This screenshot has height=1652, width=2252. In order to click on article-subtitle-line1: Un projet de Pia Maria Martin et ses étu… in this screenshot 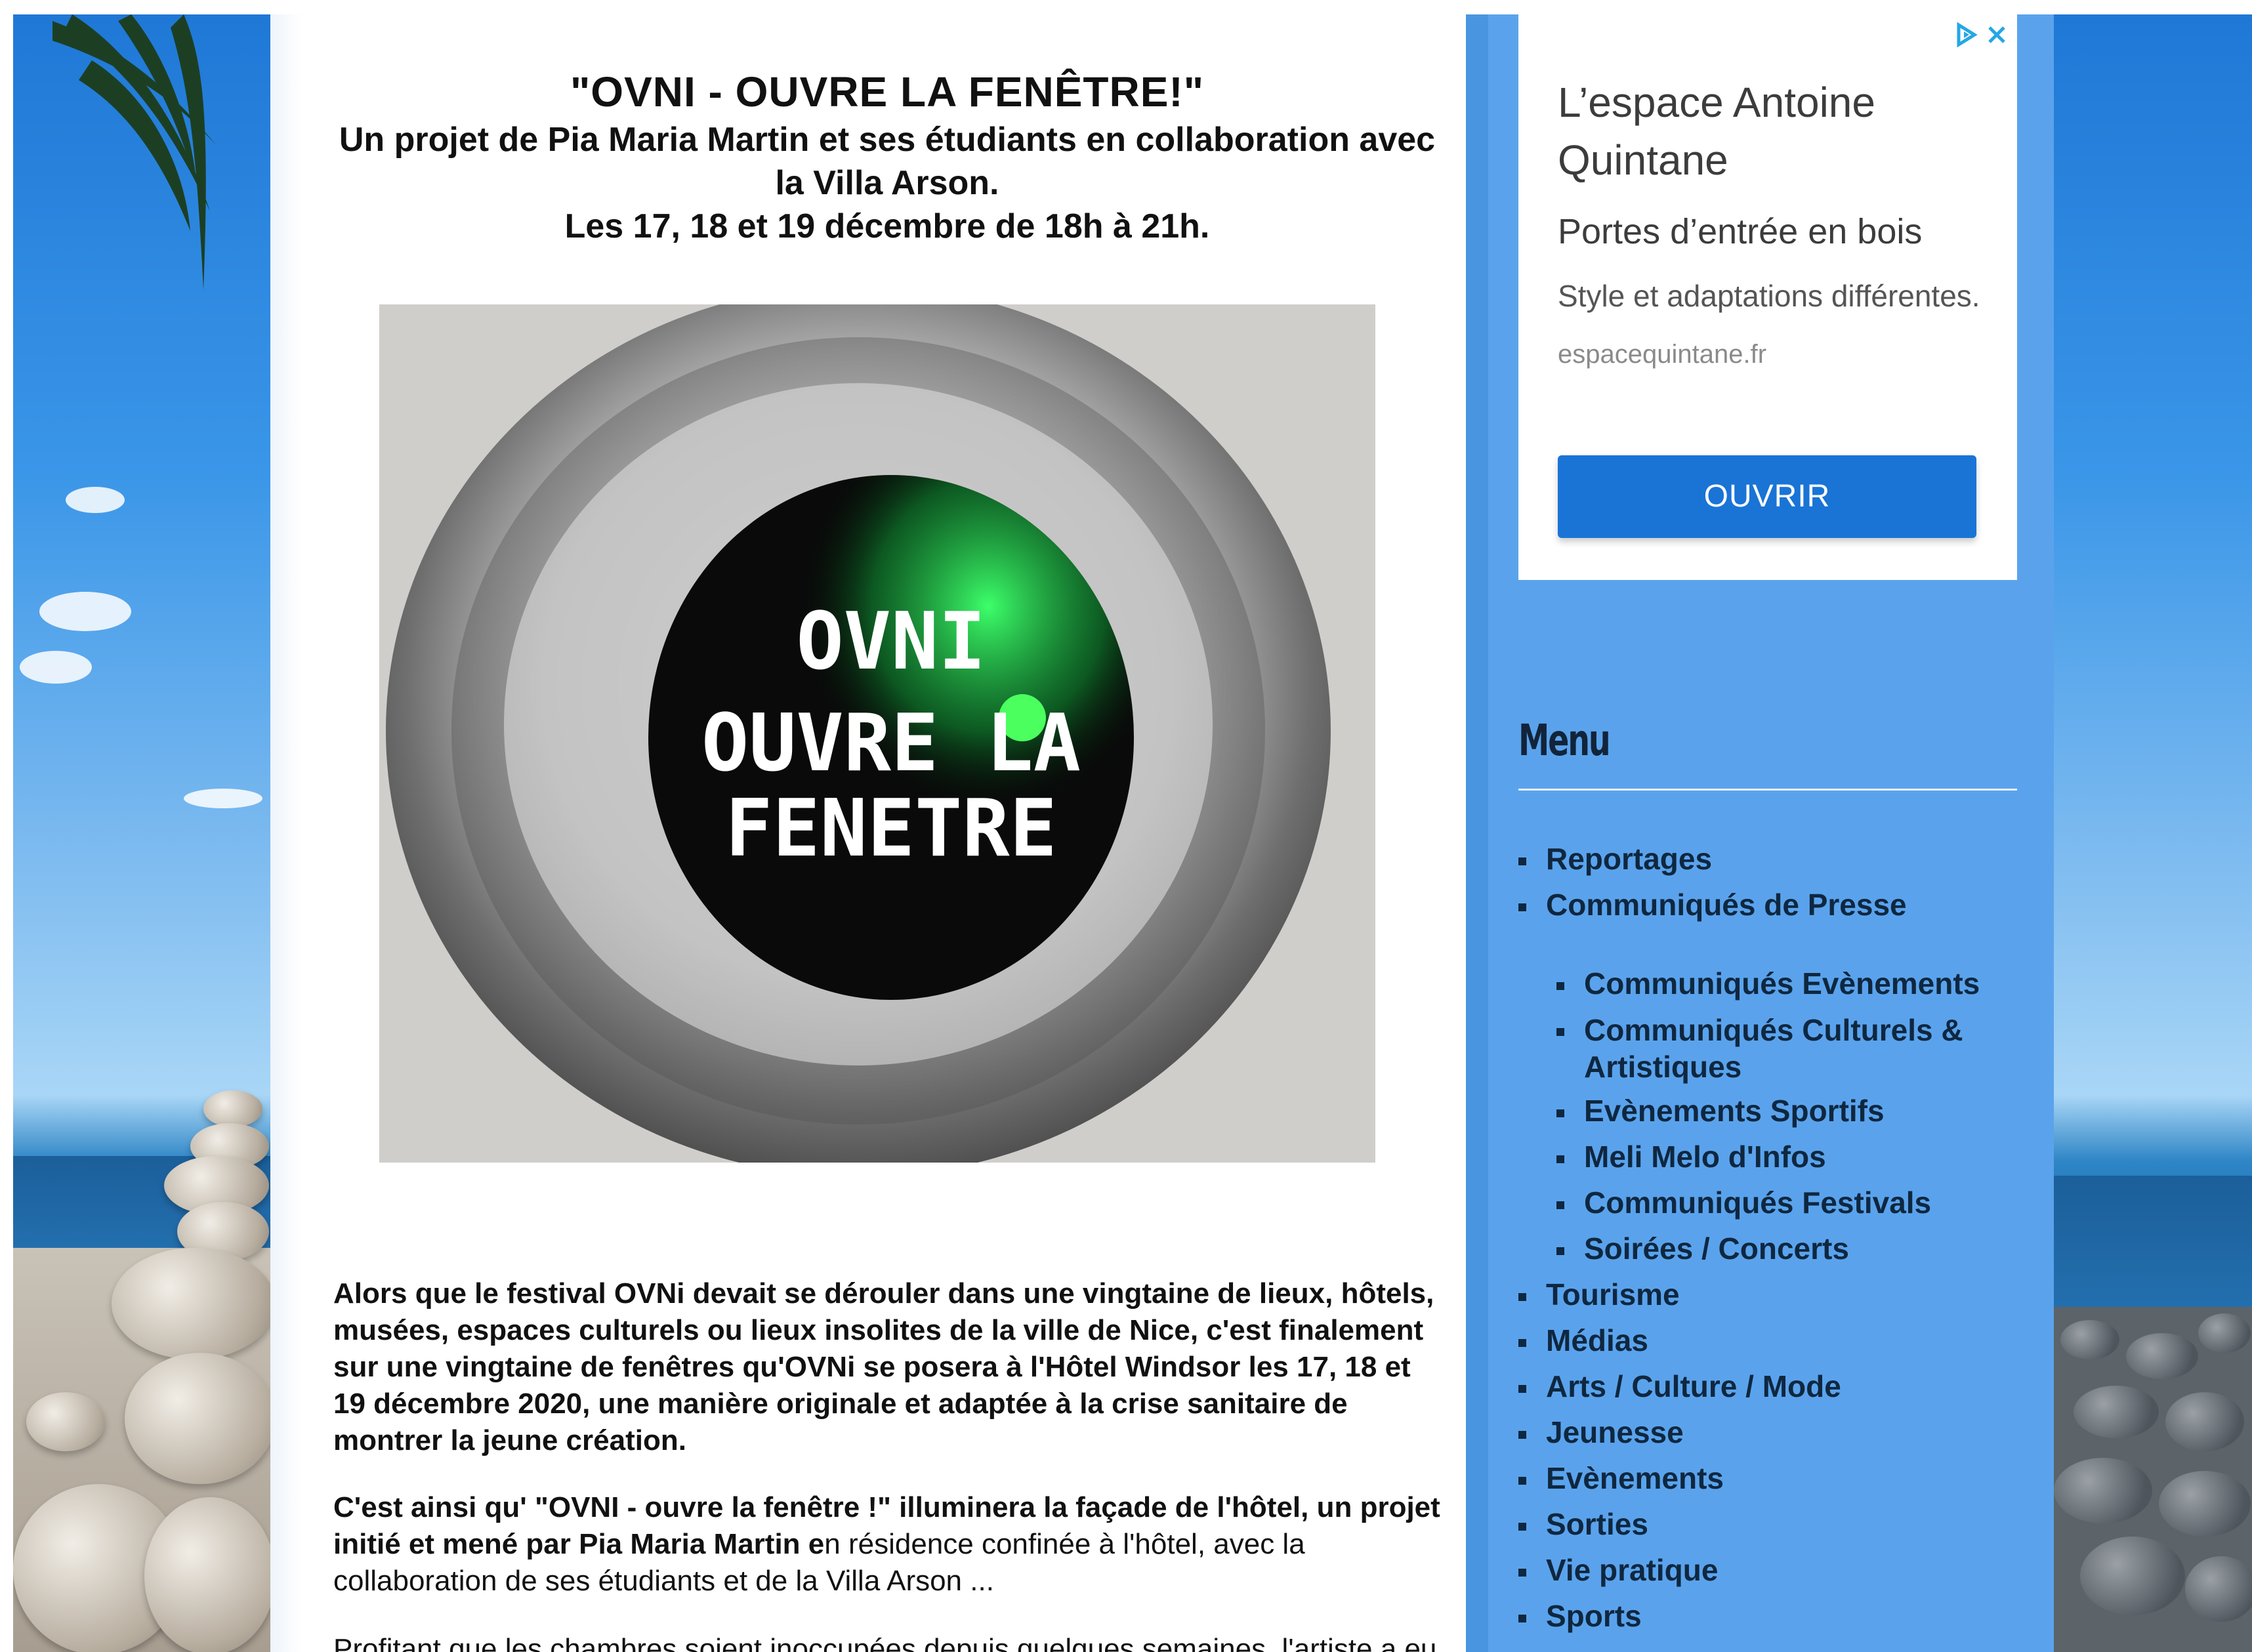, I will do `click(888, 140)`.